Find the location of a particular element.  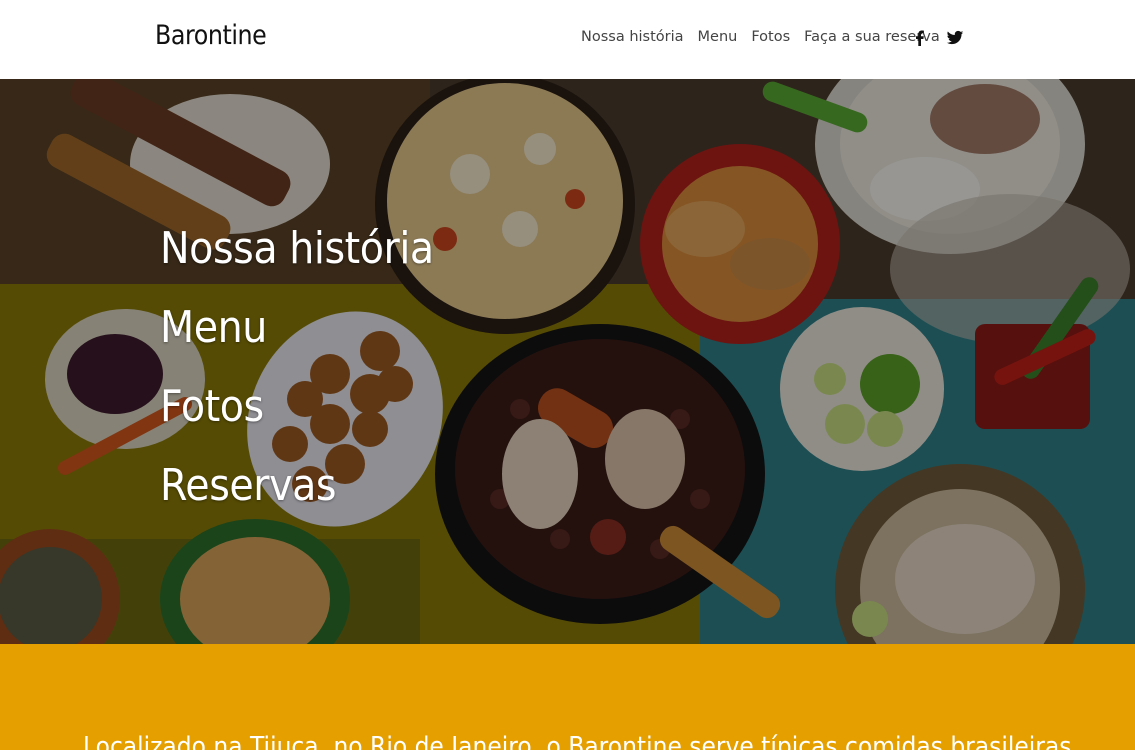

nav-link-fotos: Fotos is located at coordinates (770, 37).